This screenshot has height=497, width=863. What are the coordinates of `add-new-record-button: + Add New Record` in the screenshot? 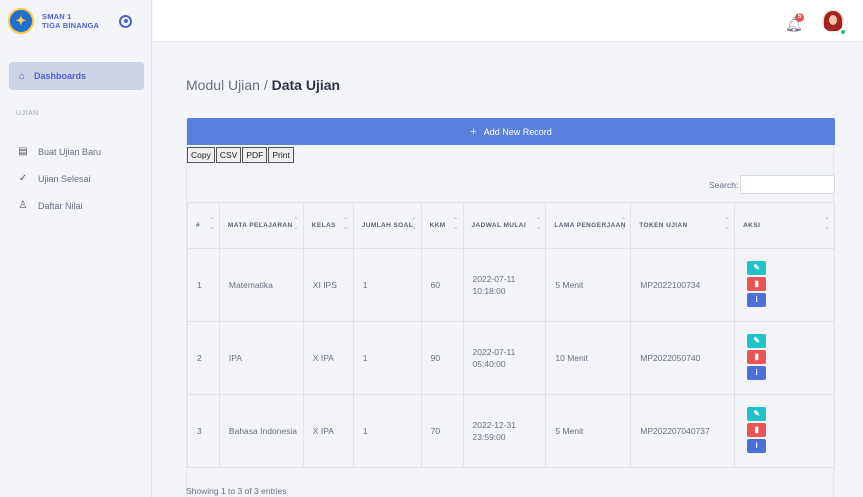 It's located at (511, 131).